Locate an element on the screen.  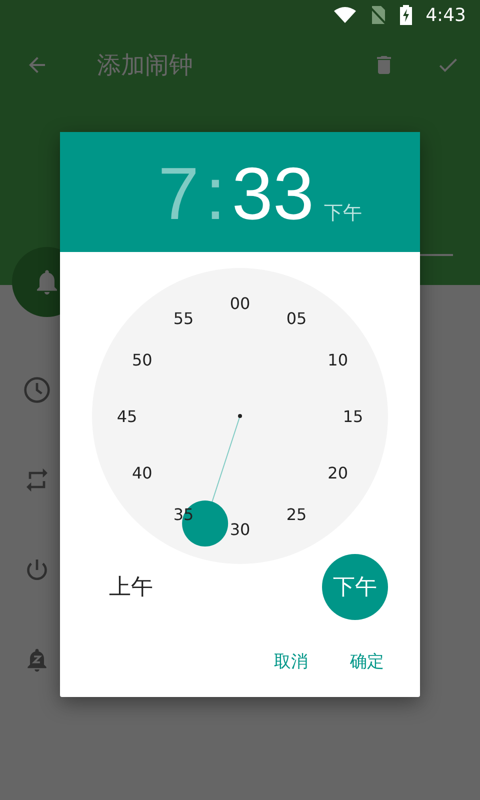
wifi-icon is located at coordinates (345, 15).